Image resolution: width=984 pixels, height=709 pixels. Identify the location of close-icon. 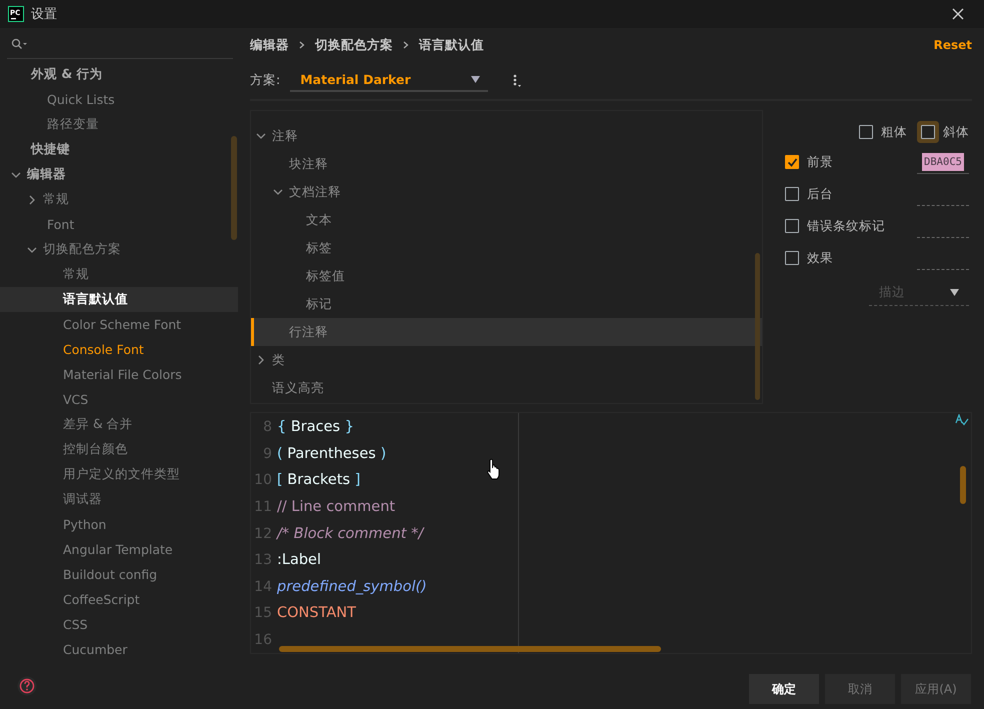
(958, 14).